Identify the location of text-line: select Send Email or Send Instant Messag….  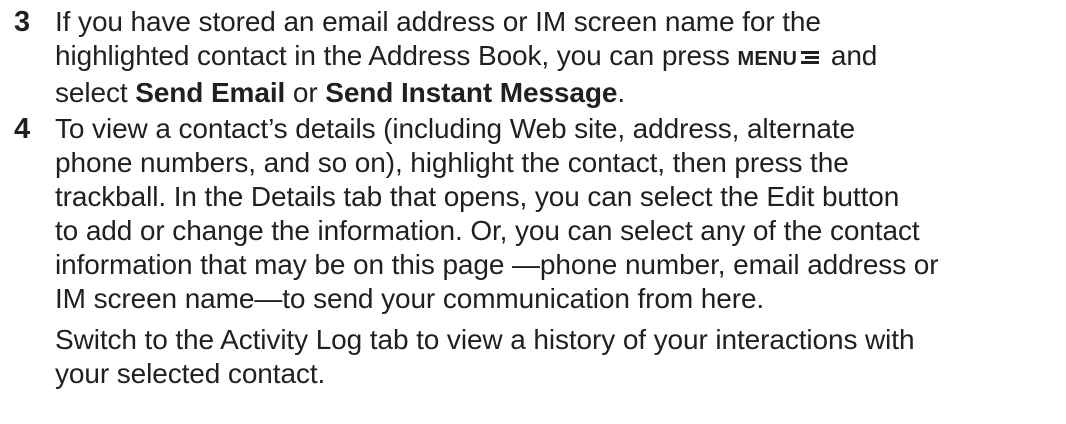
(552, 93).